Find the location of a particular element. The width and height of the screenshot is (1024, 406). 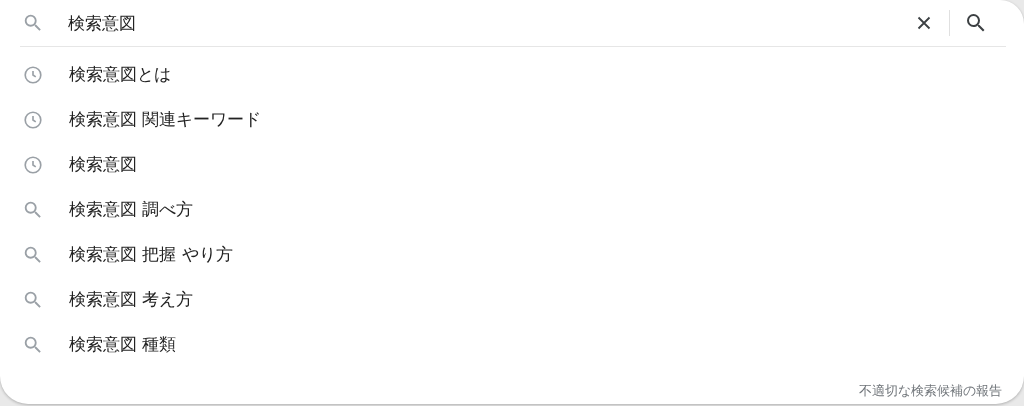

suggestion-item: 検索意図 調べ方 is located at coordinates (512, 209).